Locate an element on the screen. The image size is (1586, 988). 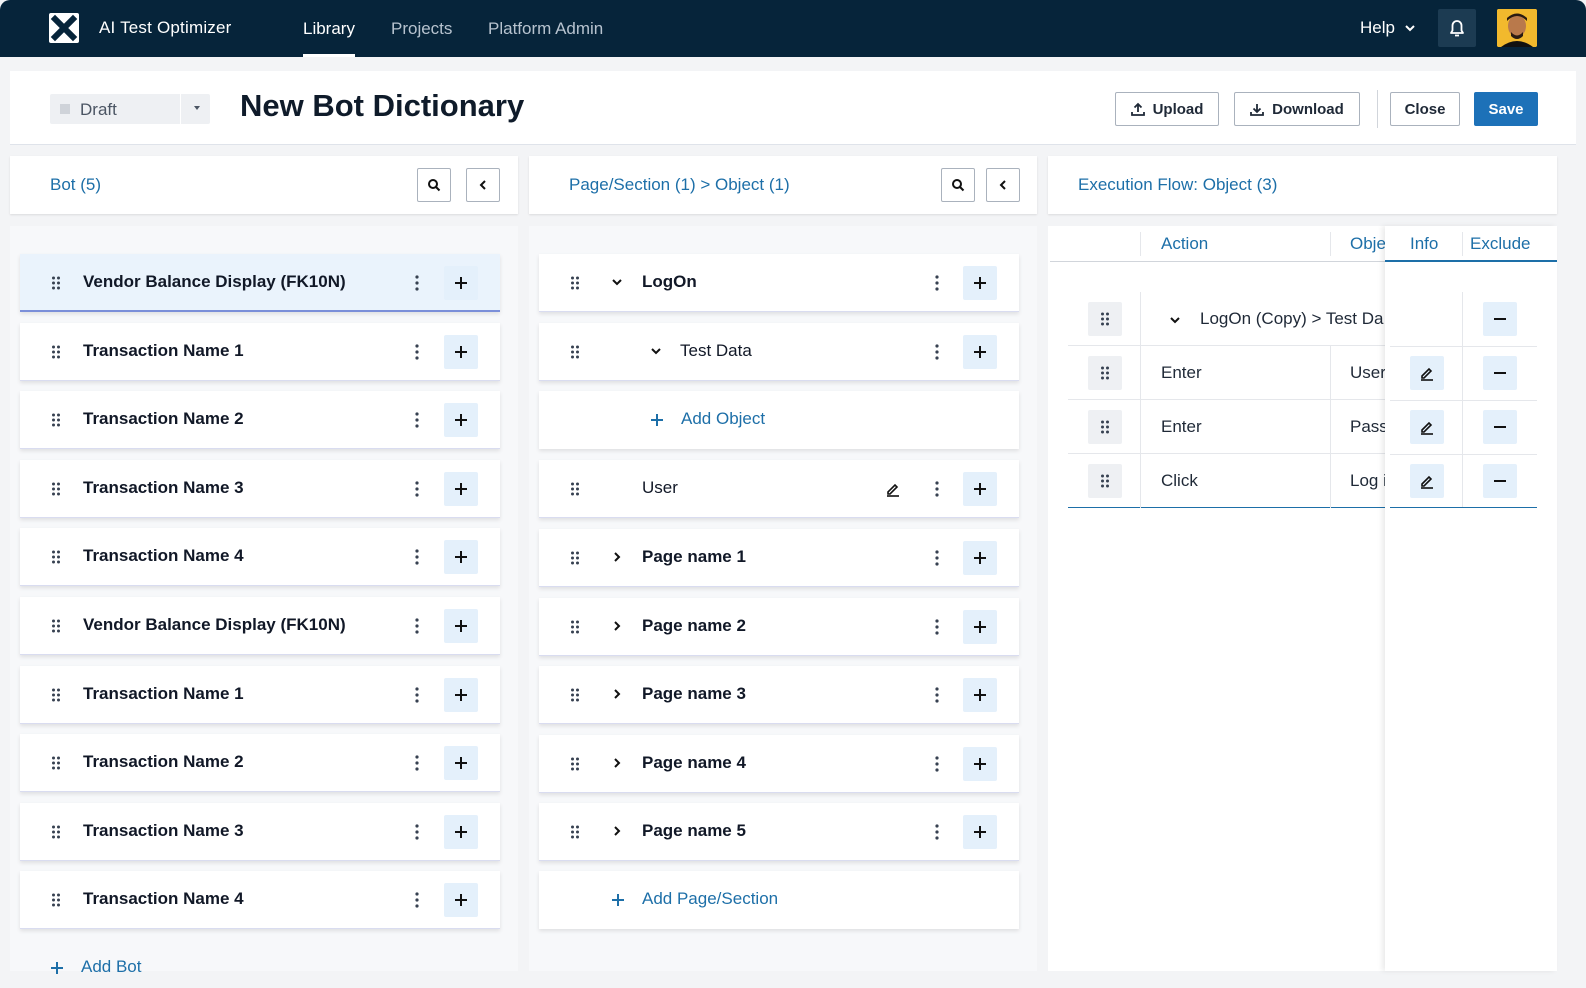
page-list-item: Page name 2 is located at coordinates (779, 626).